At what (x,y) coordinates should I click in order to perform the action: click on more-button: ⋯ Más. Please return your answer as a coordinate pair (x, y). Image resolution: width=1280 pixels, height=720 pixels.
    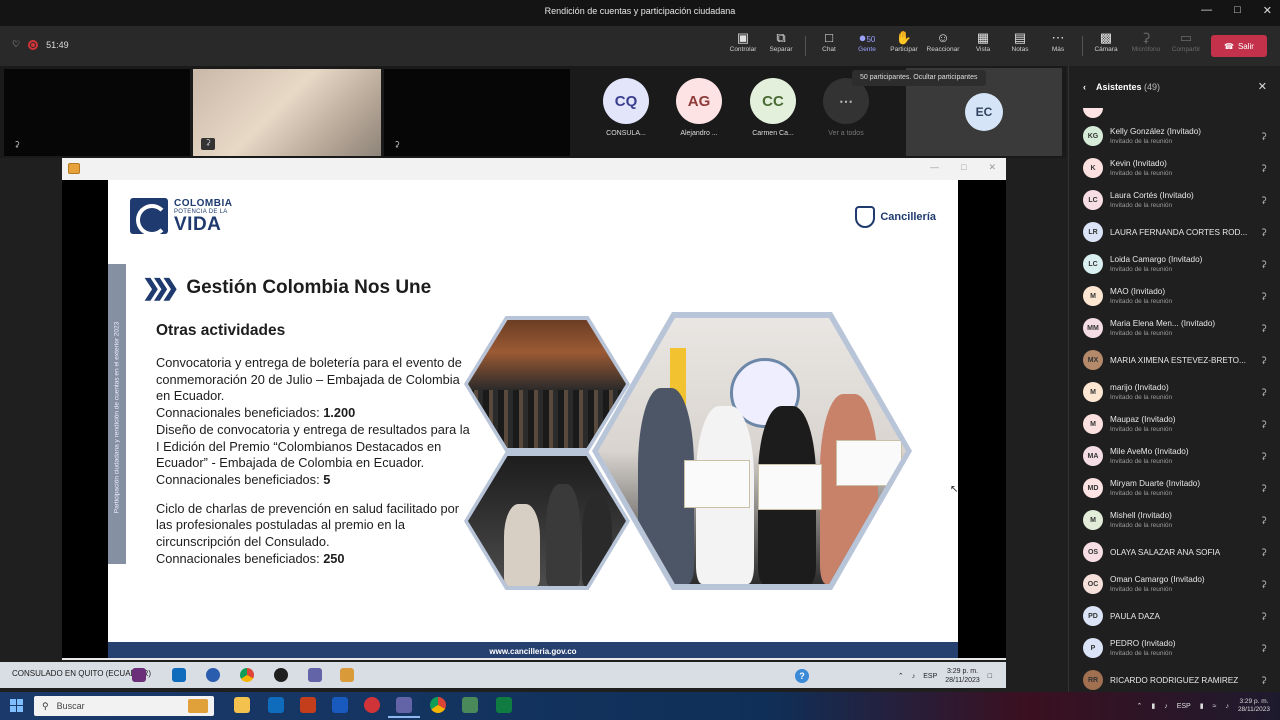
    Looking at the image, I should click on (1058, 41).